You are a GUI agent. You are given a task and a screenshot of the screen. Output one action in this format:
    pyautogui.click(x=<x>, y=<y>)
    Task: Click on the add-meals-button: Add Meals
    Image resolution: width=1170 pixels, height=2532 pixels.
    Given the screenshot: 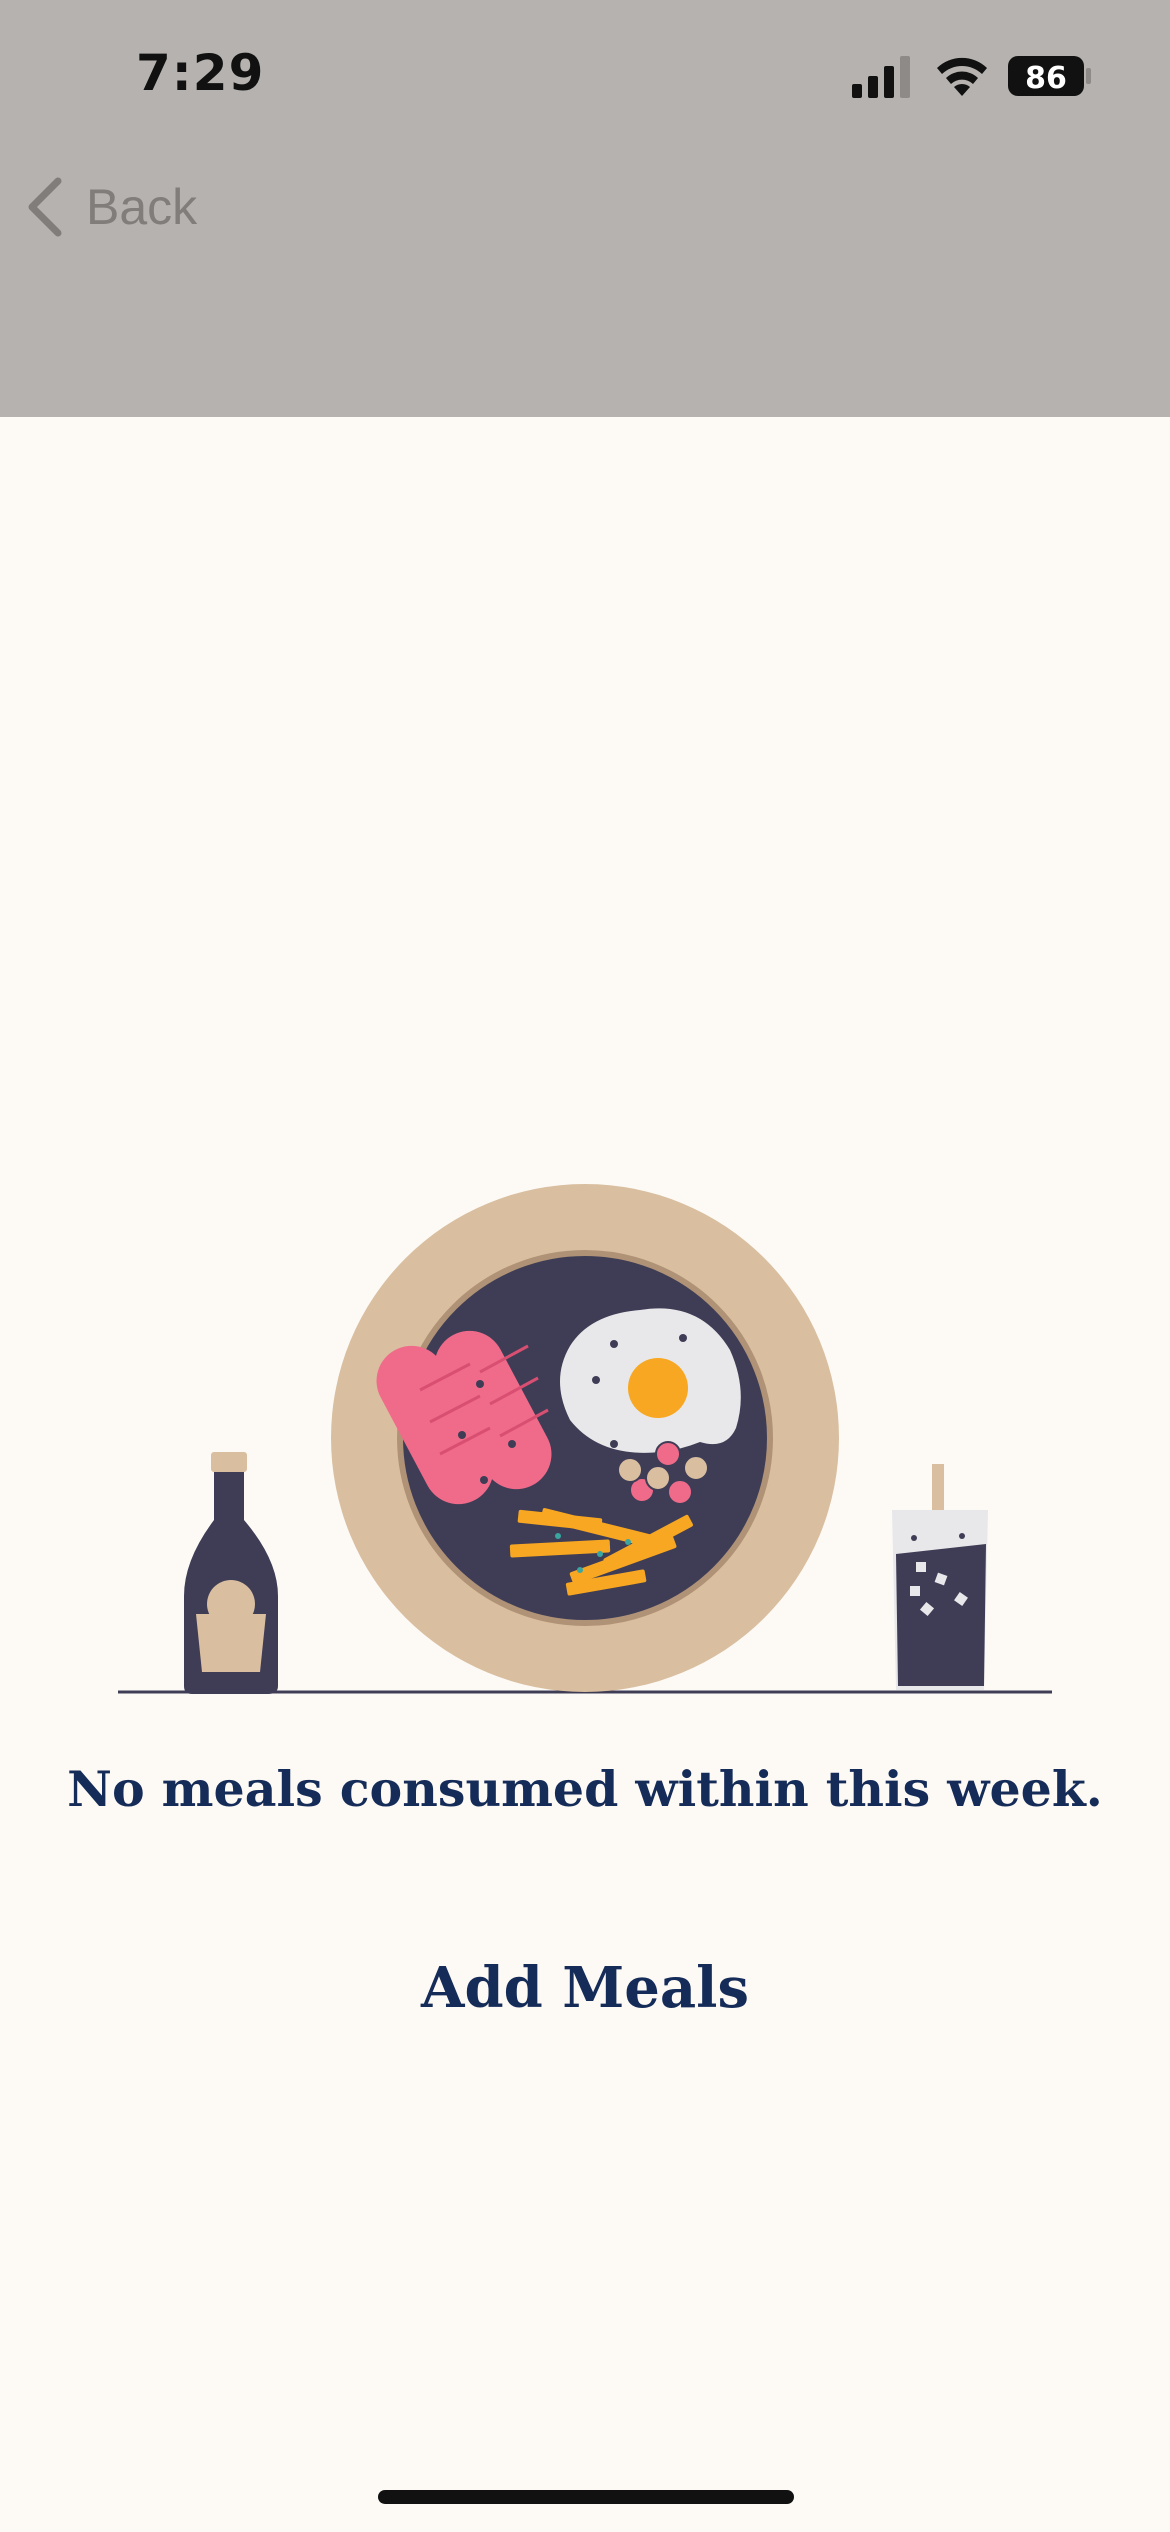 What is the action you would take?
    pyautogui.click(x=585, y=1988)
    